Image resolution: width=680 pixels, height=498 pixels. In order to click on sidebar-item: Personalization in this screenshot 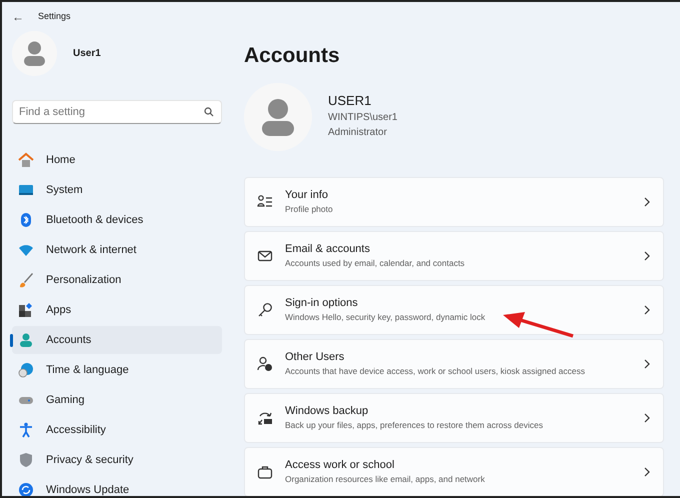, I will do `click(117, 280)`.